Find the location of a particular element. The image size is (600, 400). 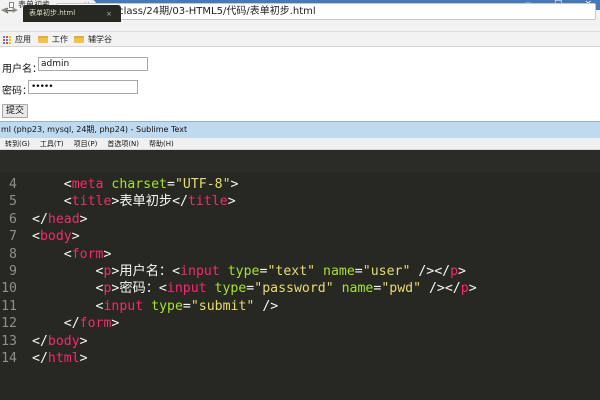

code-token: "password" is located at coordinates (294, 289).